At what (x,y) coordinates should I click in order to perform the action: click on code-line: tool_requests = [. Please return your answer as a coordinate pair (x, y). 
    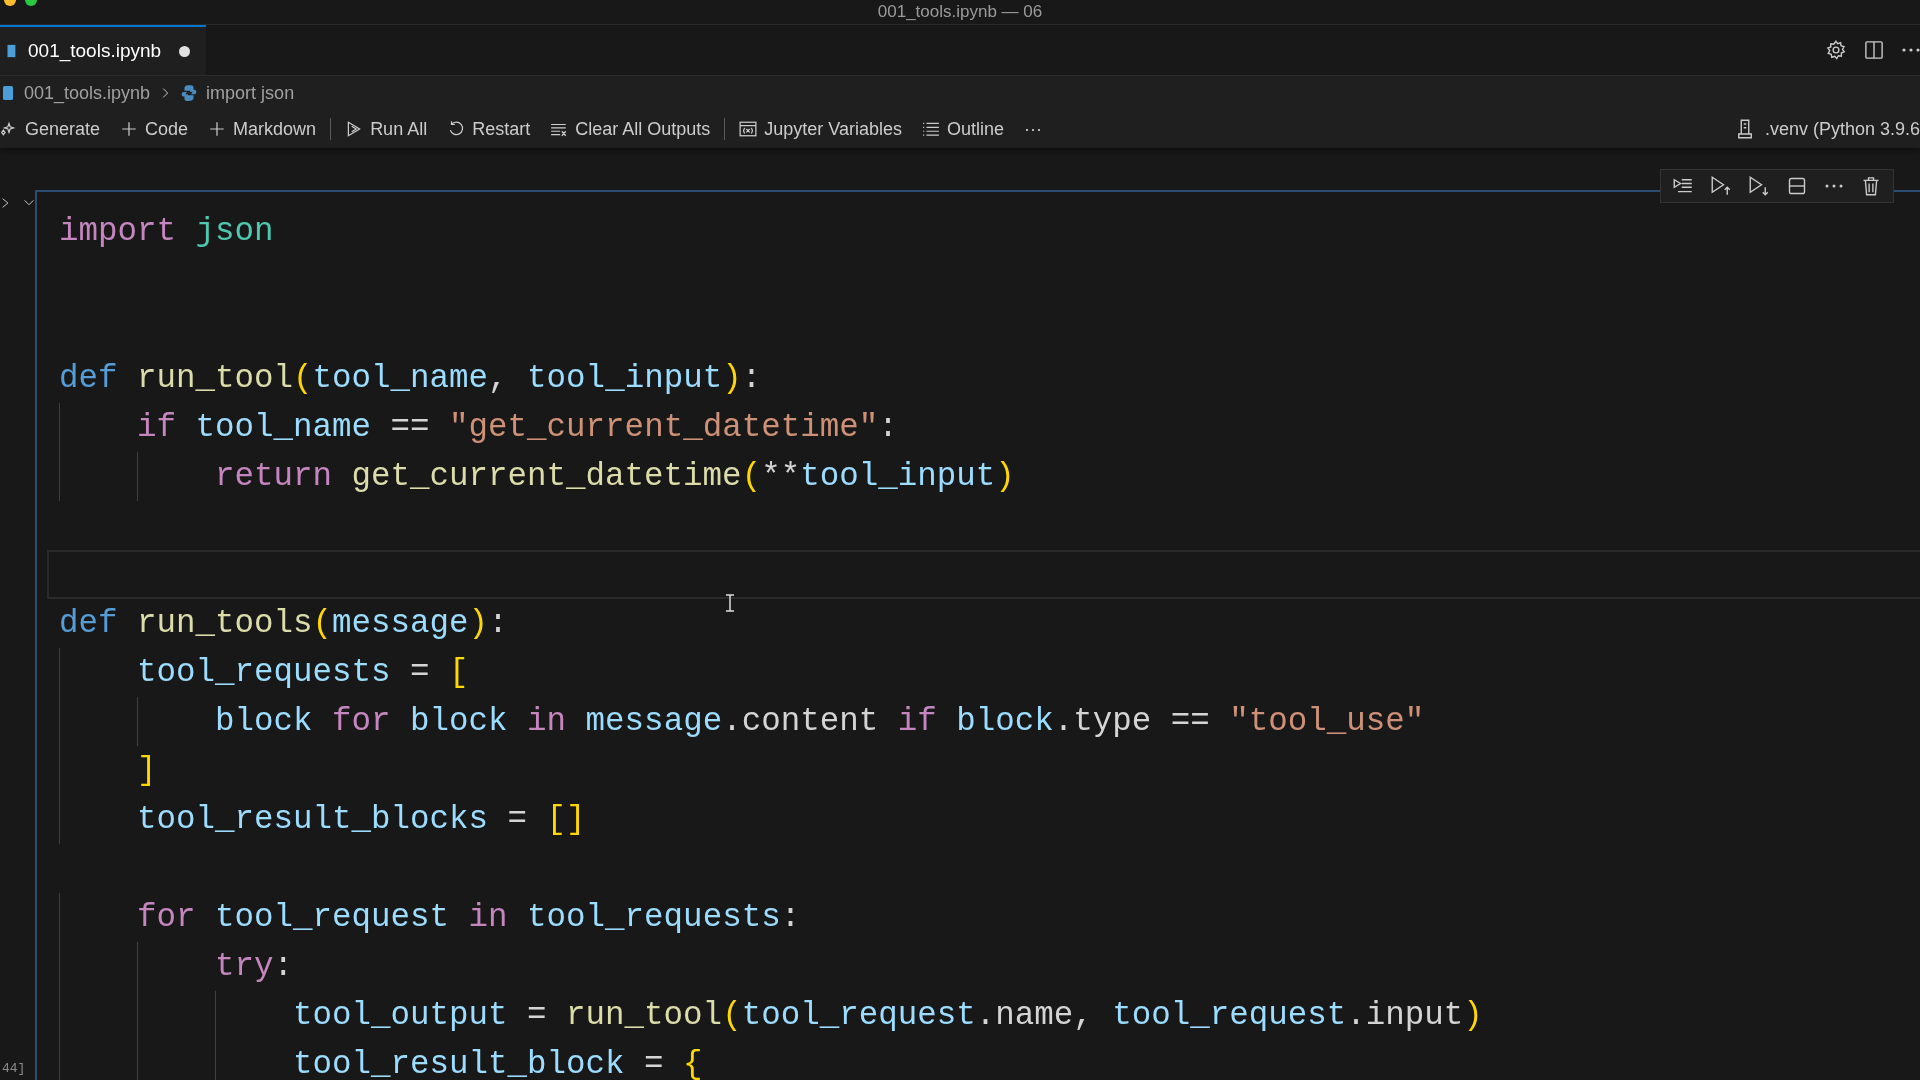
    Looking at the image, I should click on (302, 672).